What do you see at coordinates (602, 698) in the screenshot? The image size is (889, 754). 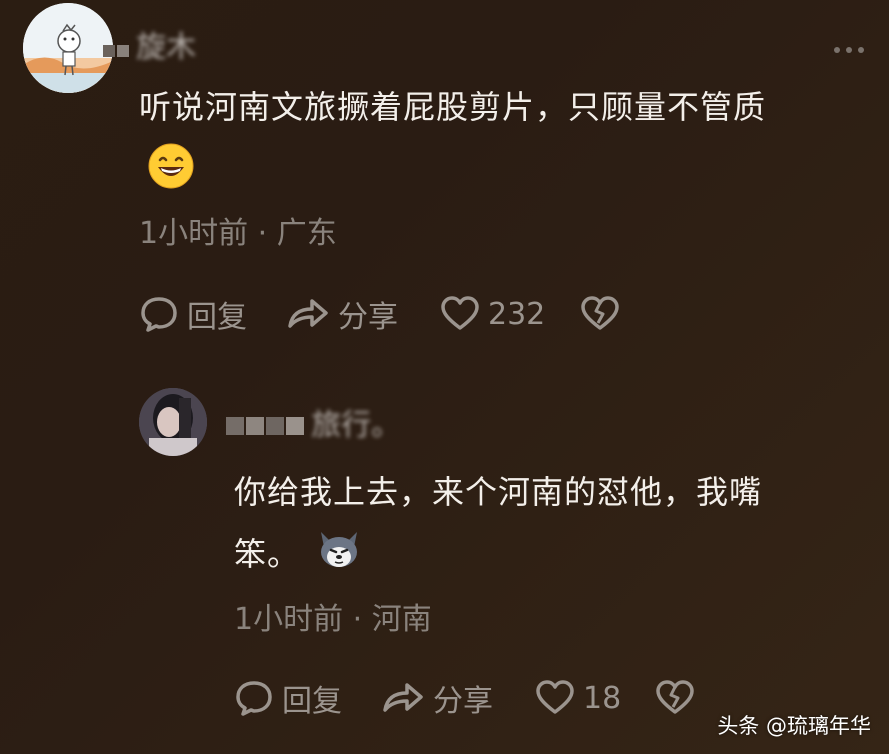 I see `like-count: 18` at bounding box center [602, 698].